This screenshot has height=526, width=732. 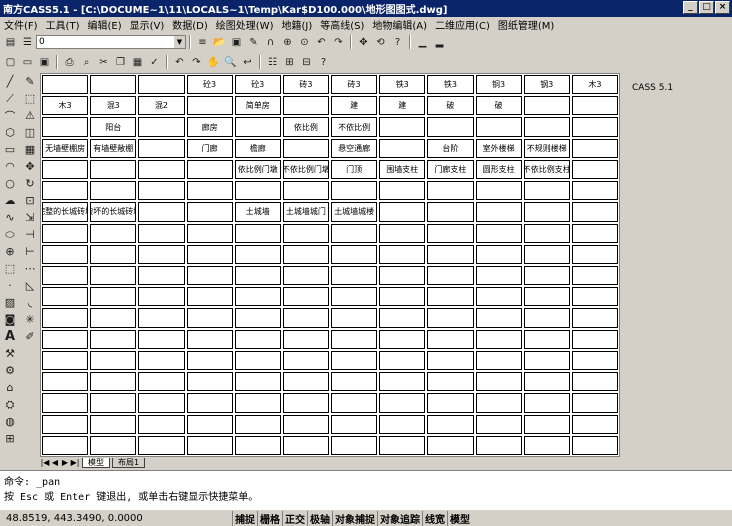 What do you see at coordinates (366, 490) in the screenshot?
I see `command-line: 命令: _pan 按 Esc 或 Enter 键退出, 或单击右键显示快捷菜单。` at bounding box center [366, 490].